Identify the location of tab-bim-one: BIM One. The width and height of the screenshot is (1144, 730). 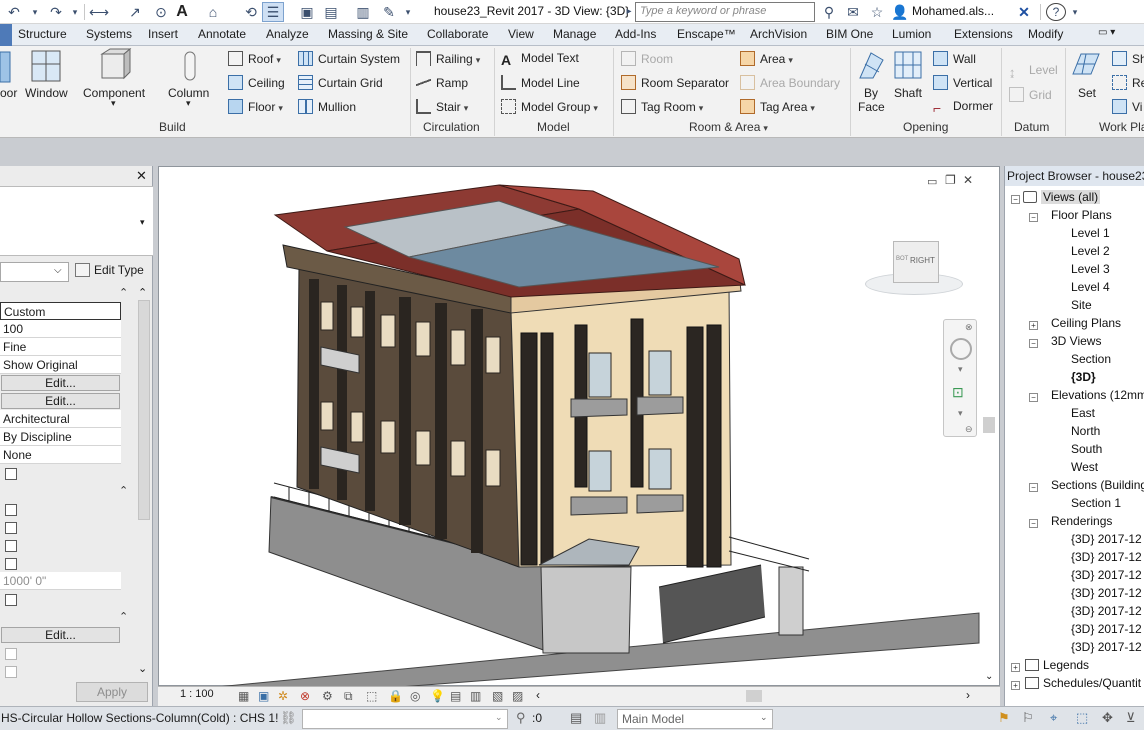
(849, 34).